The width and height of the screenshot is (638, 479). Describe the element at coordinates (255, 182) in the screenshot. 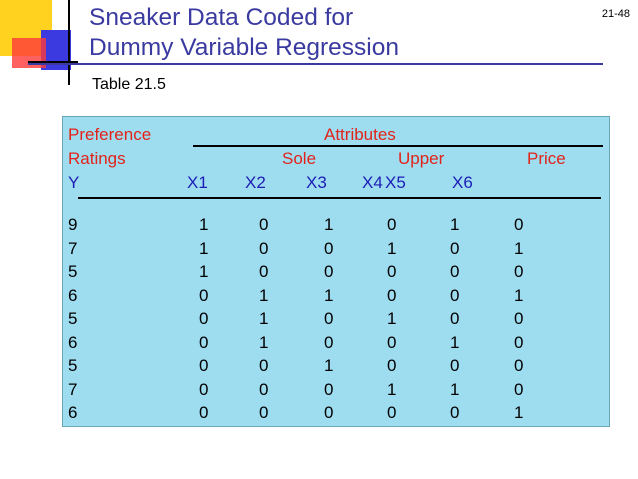

I see `header-x2: X2` at that location.